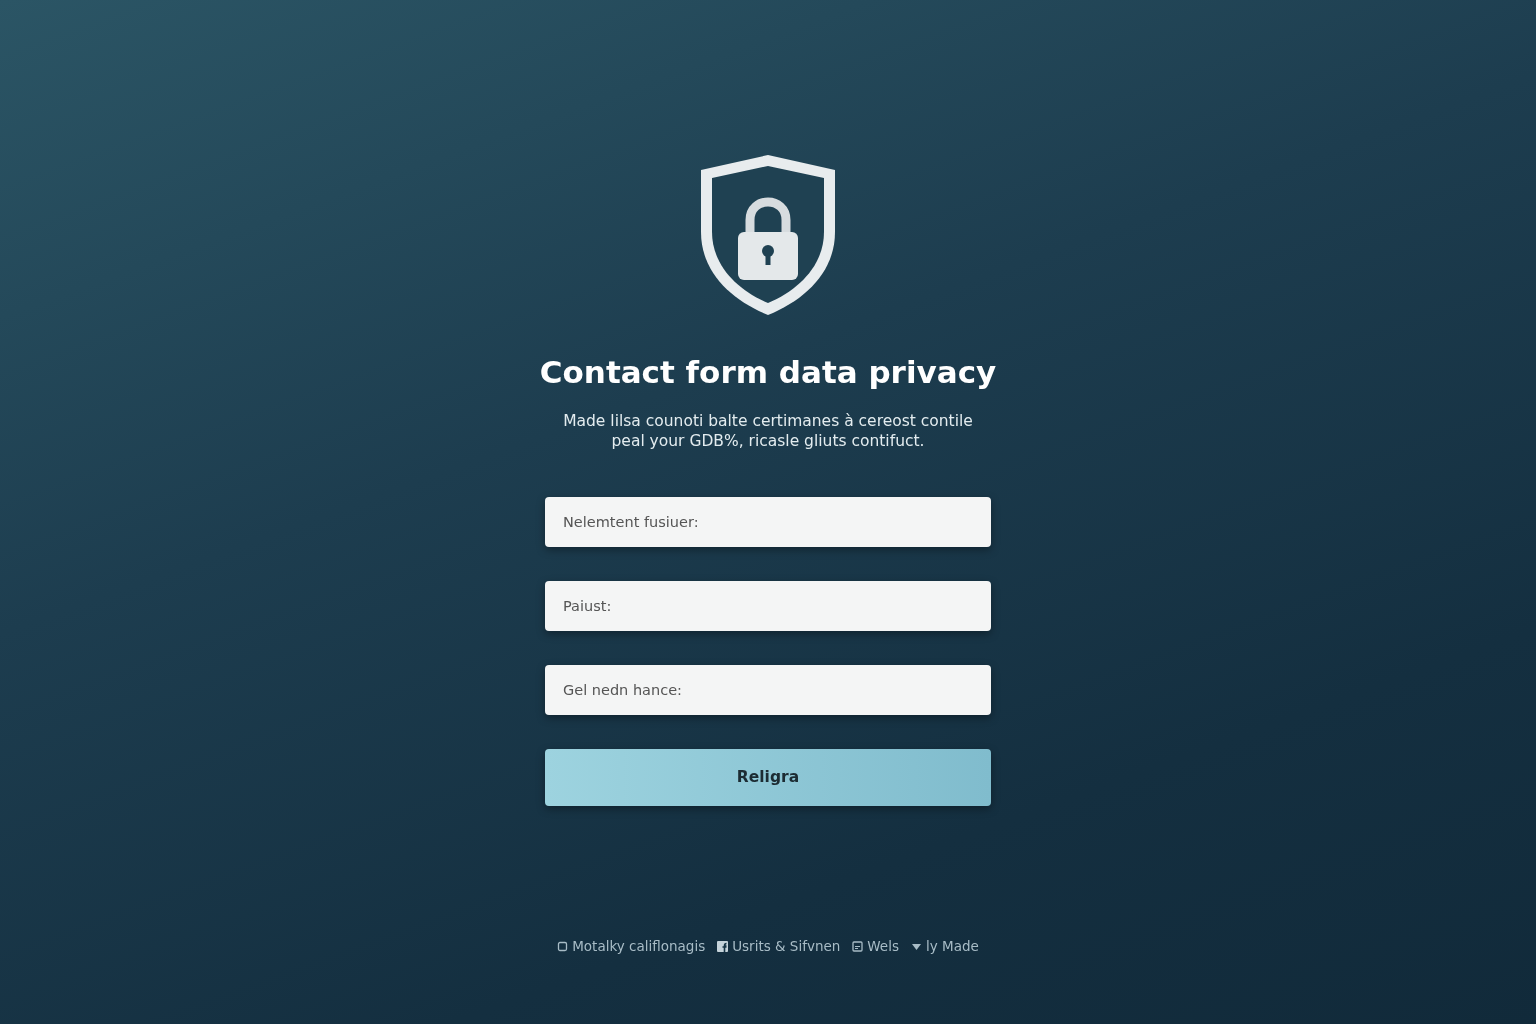 The height and width of the screenshot is (1024, 1536). What do you see at coordinates (875, 946) in the screenshot?
I see `footer-link: Wels` at bounding box center [875, 946].